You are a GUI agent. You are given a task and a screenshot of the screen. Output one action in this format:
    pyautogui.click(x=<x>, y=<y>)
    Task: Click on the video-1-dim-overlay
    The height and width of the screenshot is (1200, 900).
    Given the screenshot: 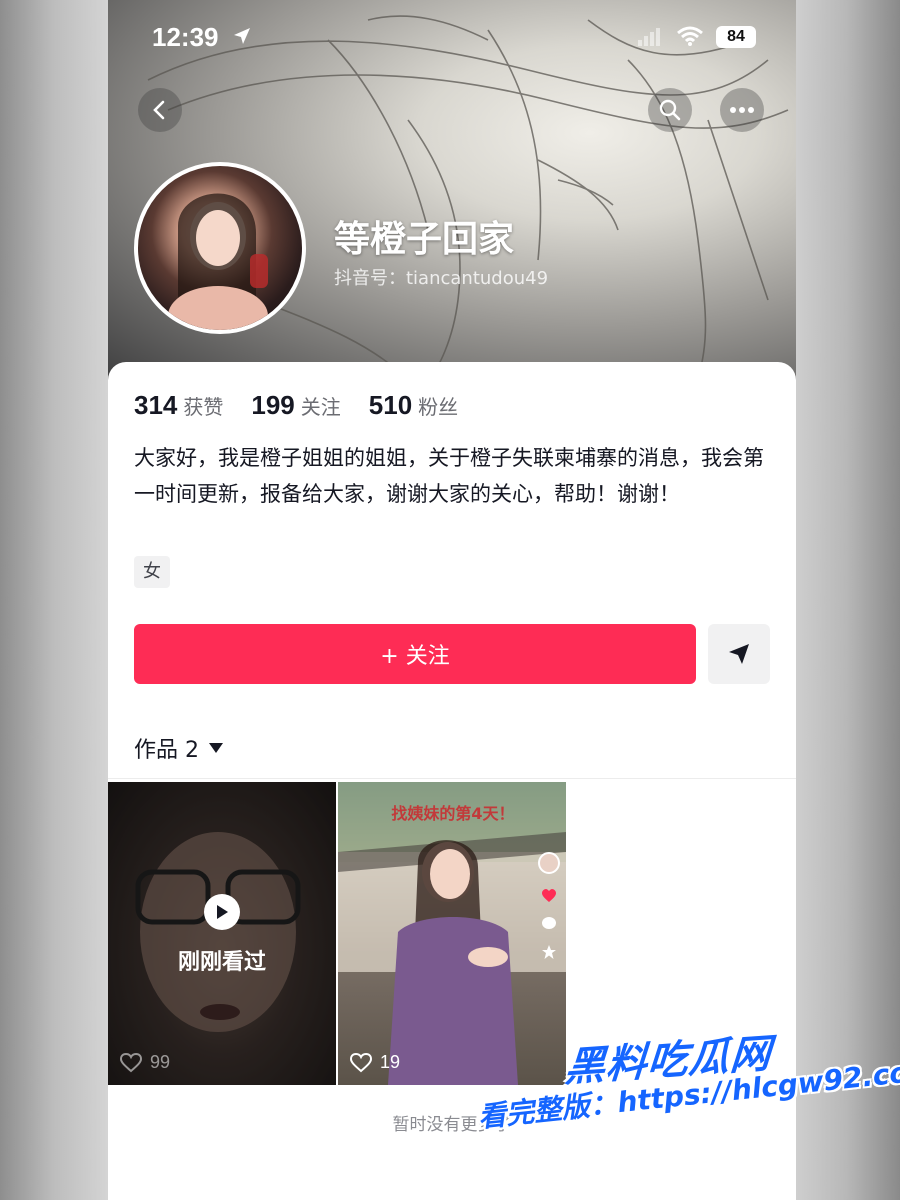 What is the action you would take?
    pyautogui.click(x=222, y=933)
    